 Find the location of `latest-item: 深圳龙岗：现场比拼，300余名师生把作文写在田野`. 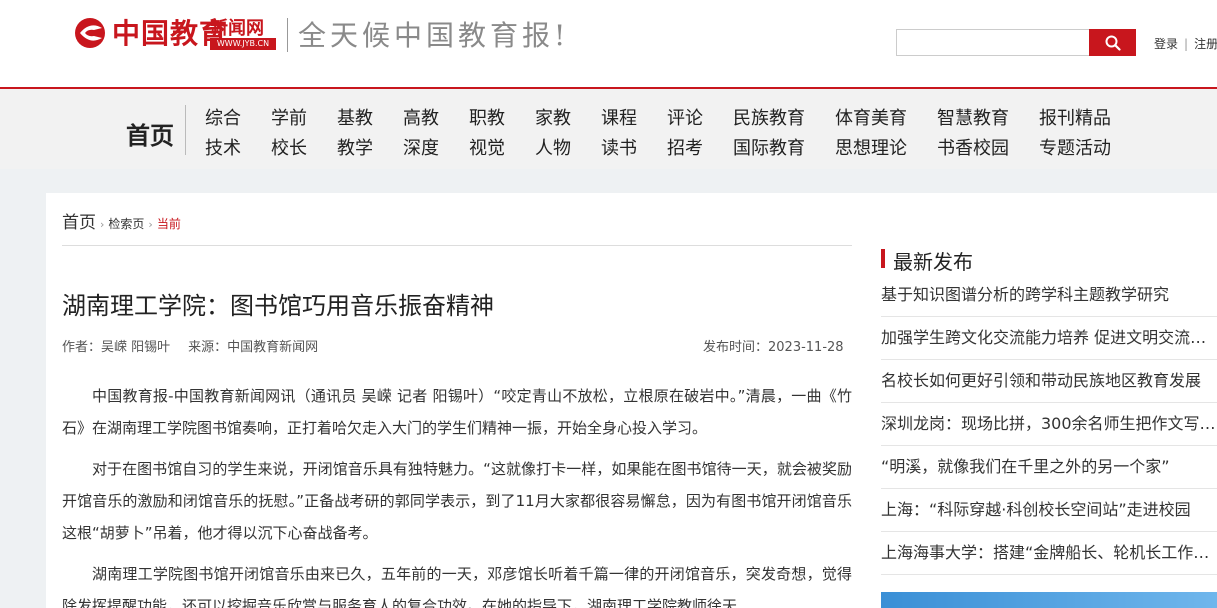

latest-item: 深圳龙岗：现场比拼，300余名师生把作文写在田野 is located at coordinates (1049, 424).